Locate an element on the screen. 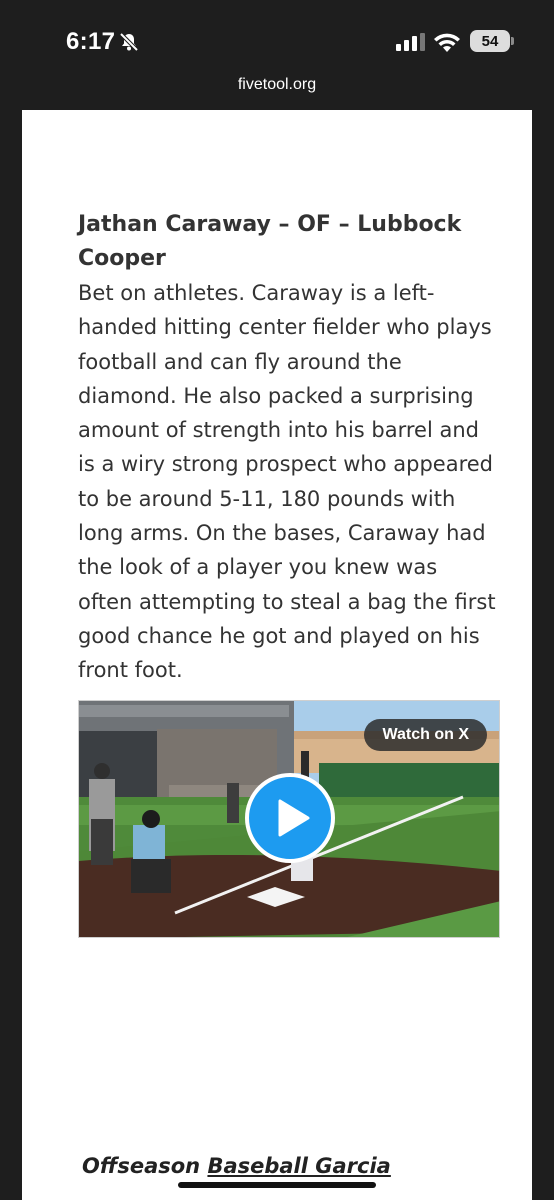 The width and height of the screenshot is (554, 1200). battery-icon: 54 is located at coordinates (490, 41).